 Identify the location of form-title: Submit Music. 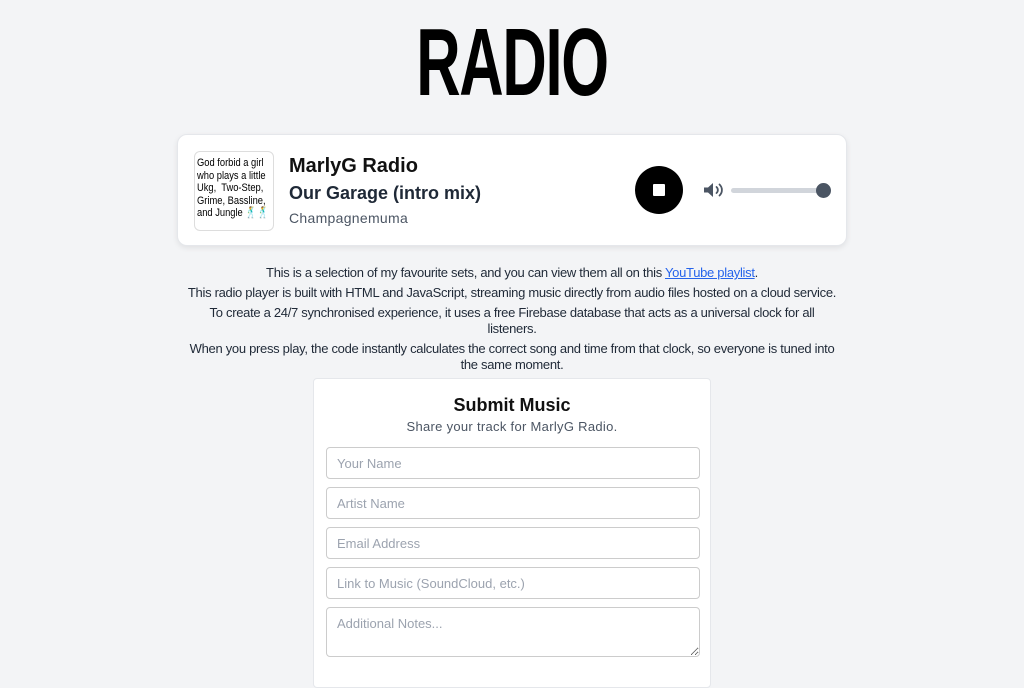
(512, 405).